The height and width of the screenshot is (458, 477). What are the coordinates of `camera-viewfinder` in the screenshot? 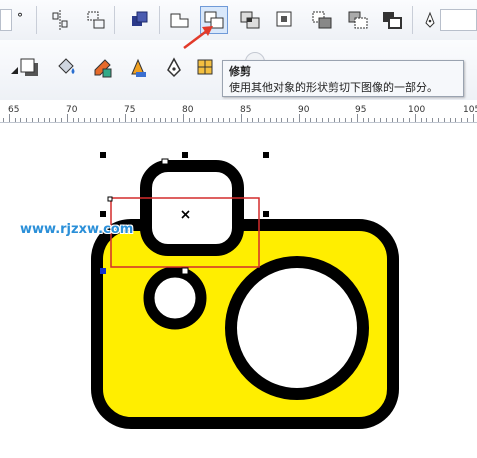 It's located at (192, 208).